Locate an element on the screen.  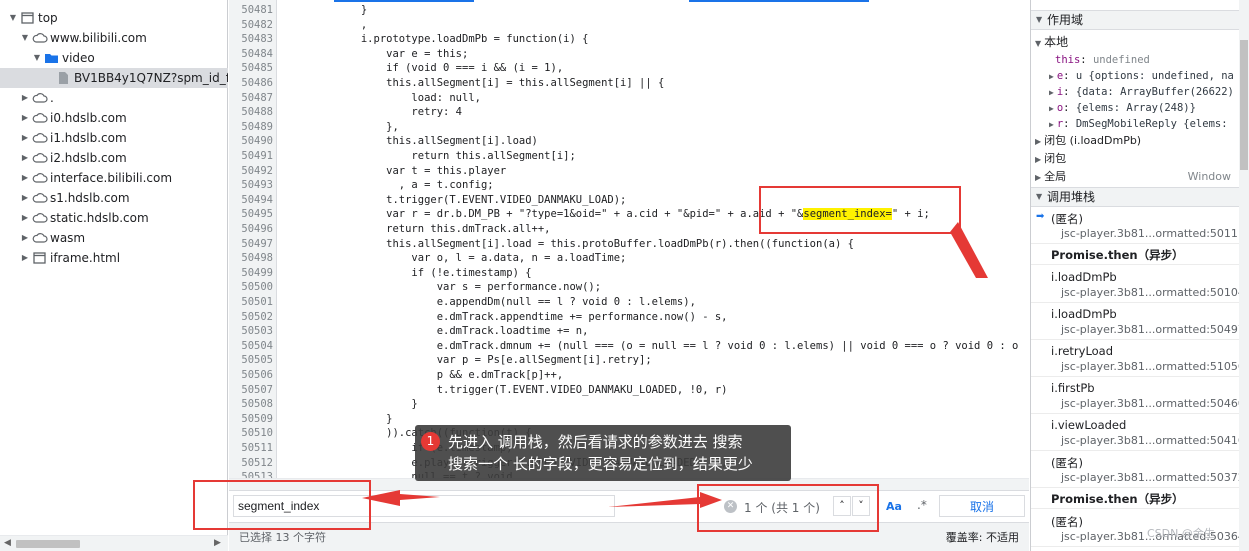
annotation-arrow-up is located at coordinates (969, 250).